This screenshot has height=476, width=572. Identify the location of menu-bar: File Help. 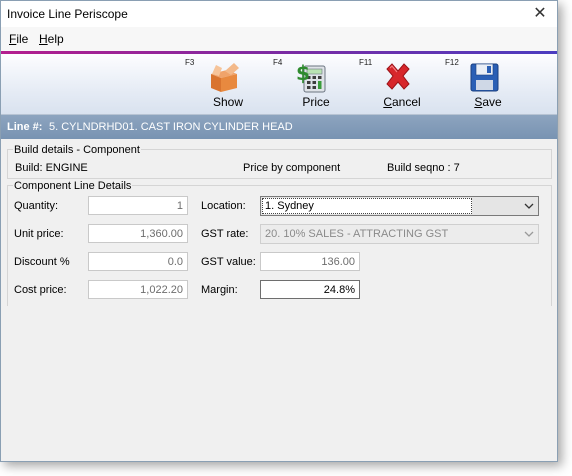
(279, 39).